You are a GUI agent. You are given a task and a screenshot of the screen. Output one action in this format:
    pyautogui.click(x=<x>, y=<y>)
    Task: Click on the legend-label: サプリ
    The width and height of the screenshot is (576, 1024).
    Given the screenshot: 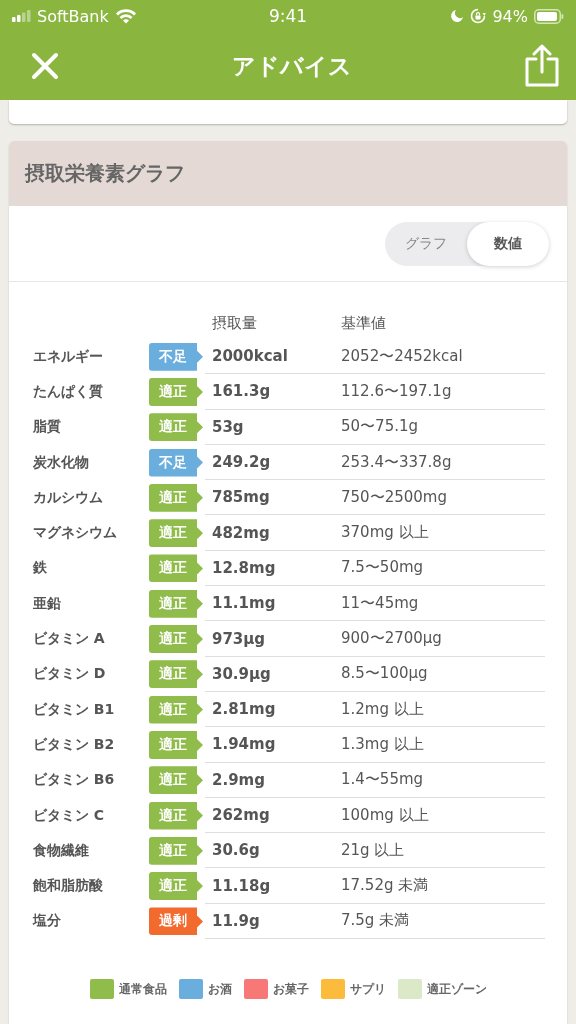 What is the action you would take?
    pyautogui.click(x=367, y=989)
    